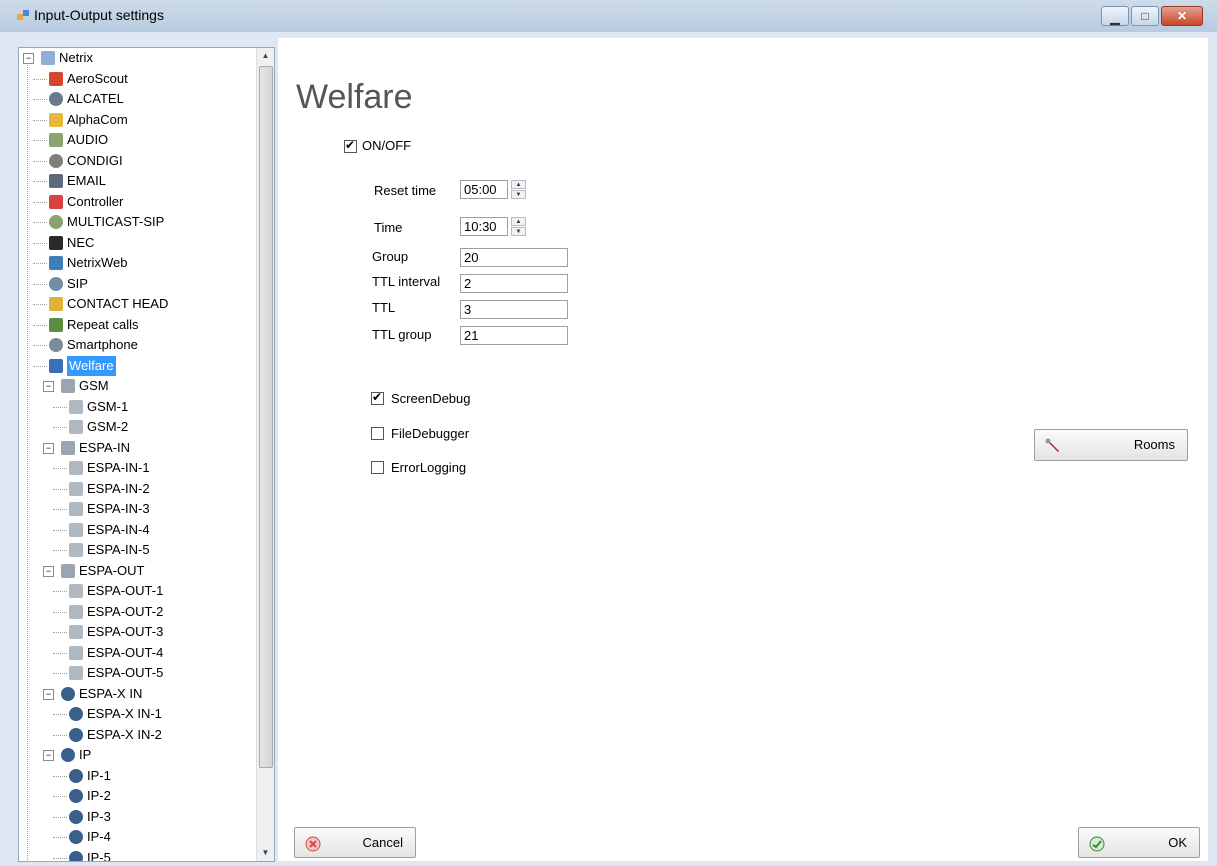 This screenshot has height=866, width=1217. I want to click on tree-item-label: ESPA-IN-5, so click(118, 549).